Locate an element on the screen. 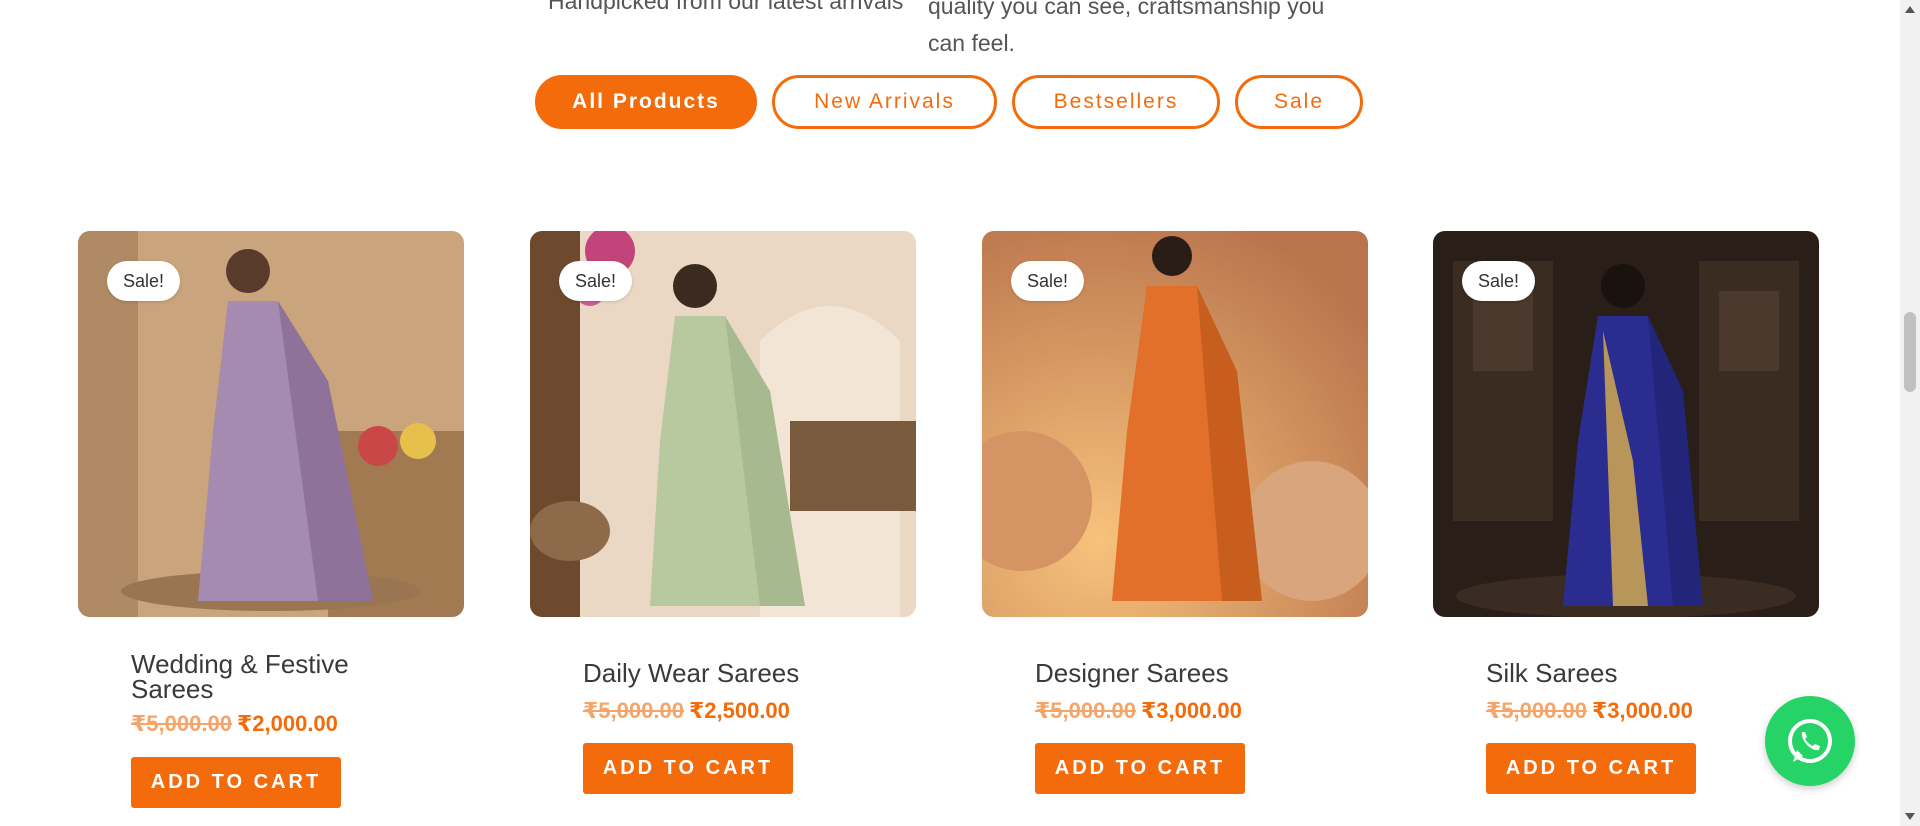  scroll-up-icon is located at coordinates (1910, 9).